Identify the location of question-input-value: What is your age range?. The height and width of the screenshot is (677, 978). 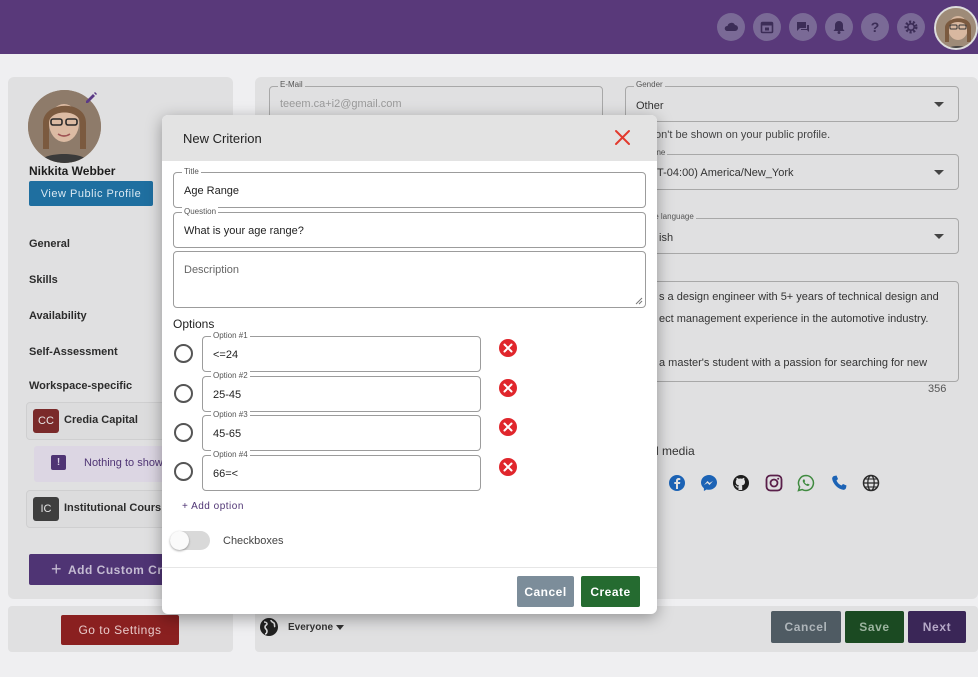
(244, 231).